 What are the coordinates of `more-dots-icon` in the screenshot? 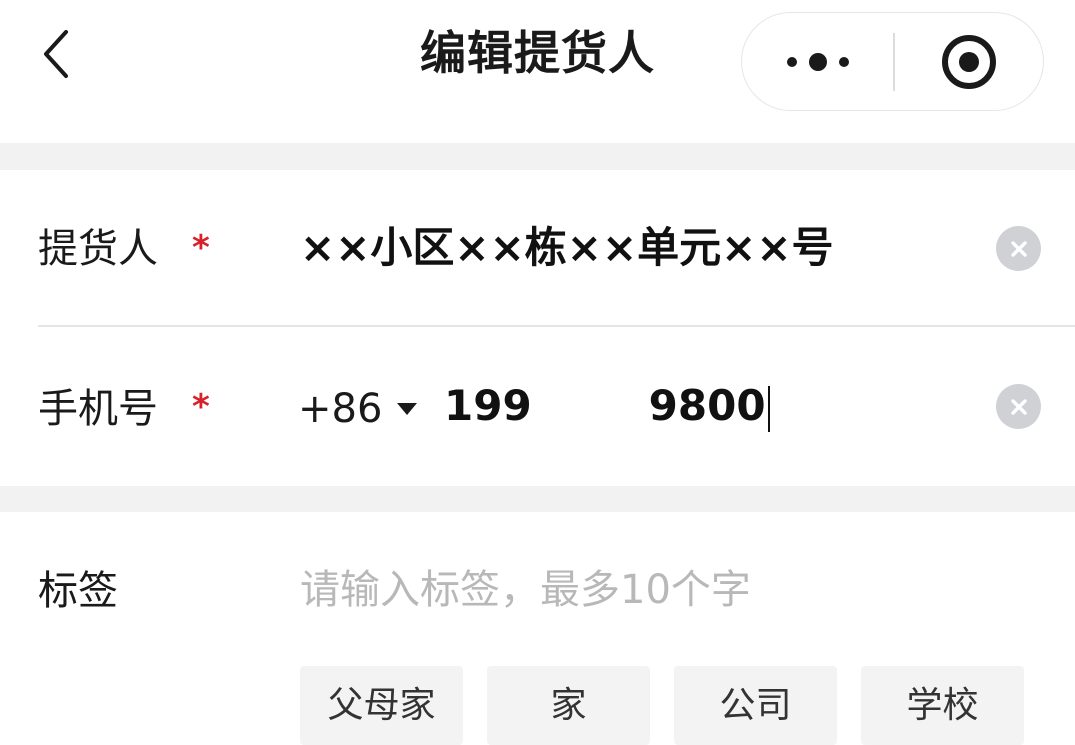 It's located at (817, 61).